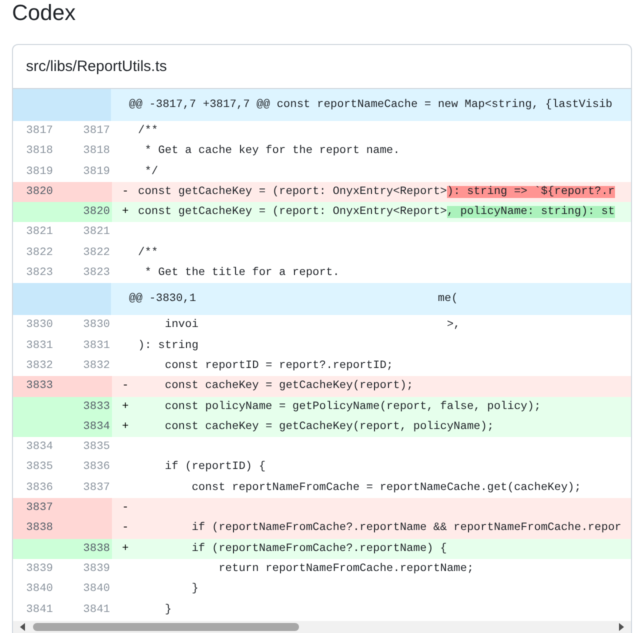 This screenshot has height=633, width=640. What do you see at coordinates (352, 406) in the screenshot?
I see `code-line: const policyName = getPolicyName(report, false, policy);` at bounding box center [352, 406].